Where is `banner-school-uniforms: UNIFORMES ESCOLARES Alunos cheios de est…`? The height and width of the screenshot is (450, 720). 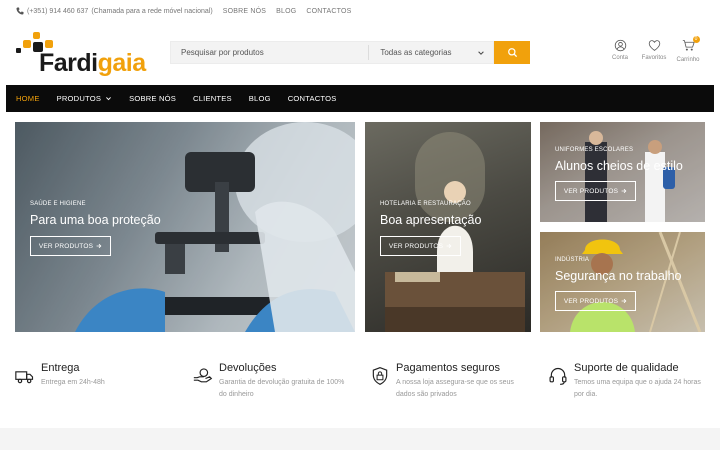 banner-school-uniforms: UNIFORMES ESCOLARES Alunos cheios de est… is located at coordinates (622, 172).